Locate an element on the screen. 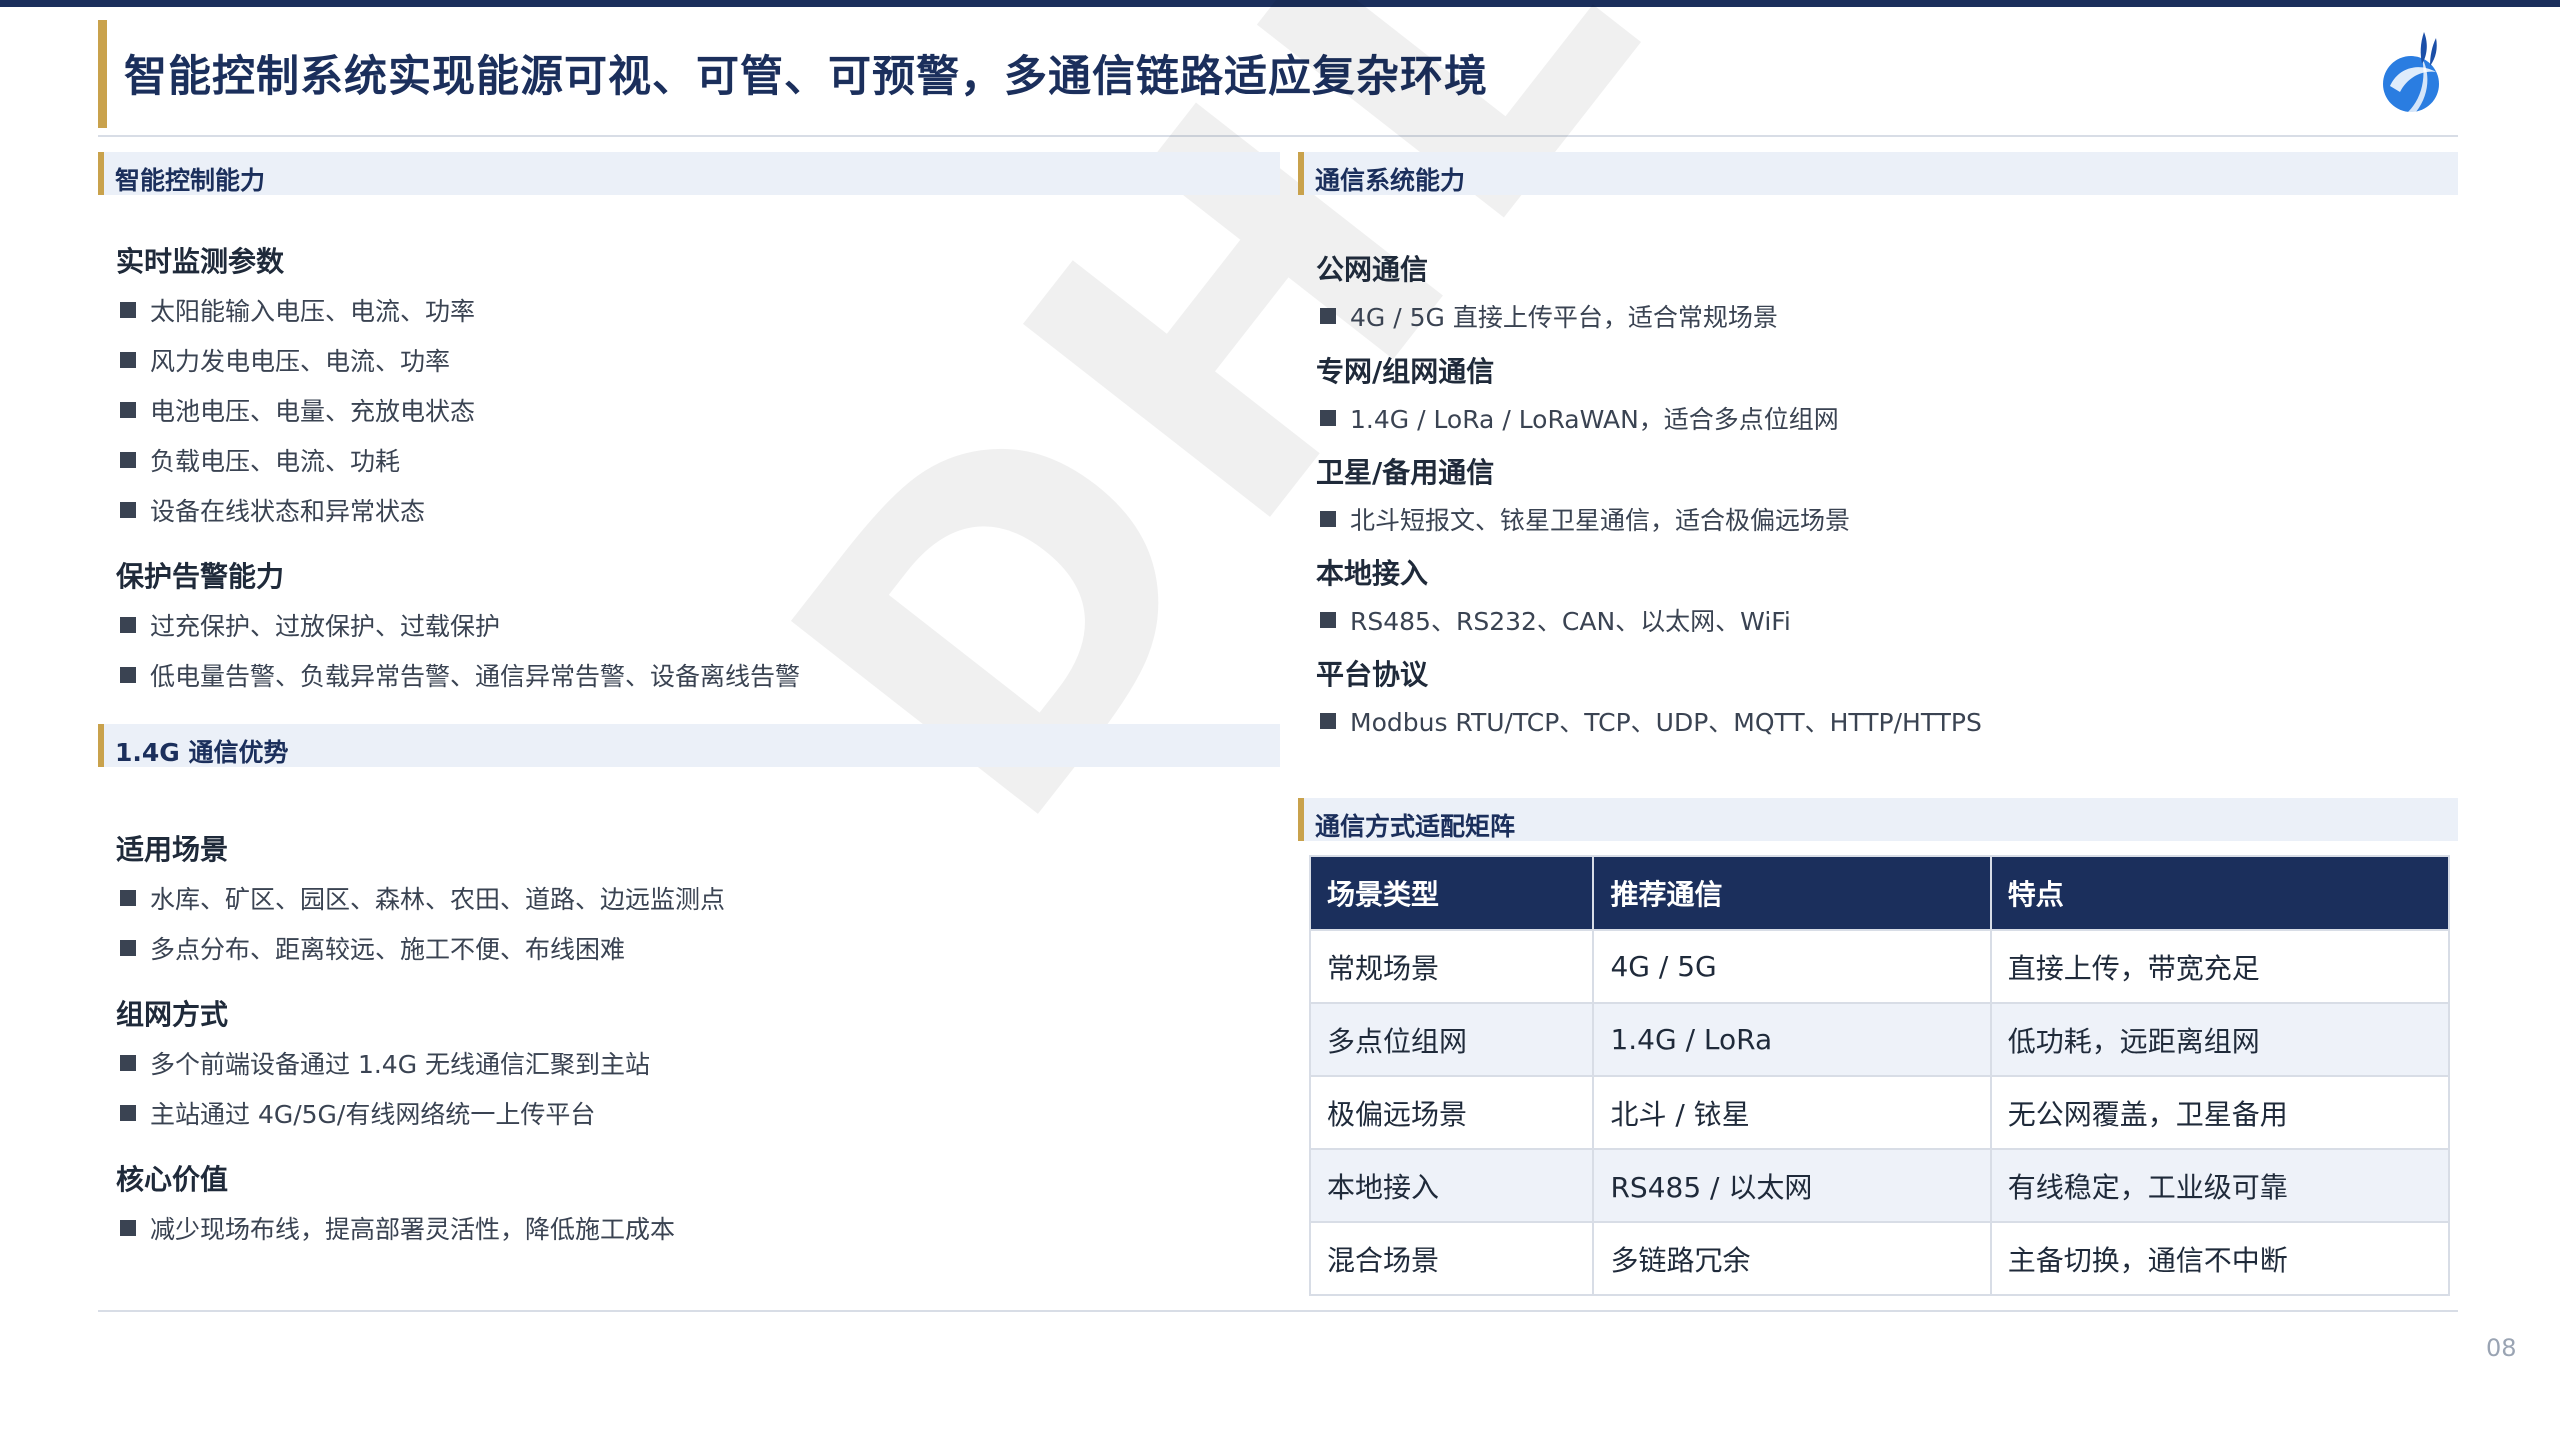 The width and height of the screenshot is (2560, 1440). list-item: 水库、矿区、园区、森林、农田、道路、边远监测点 is located at coordinates (422, 898).